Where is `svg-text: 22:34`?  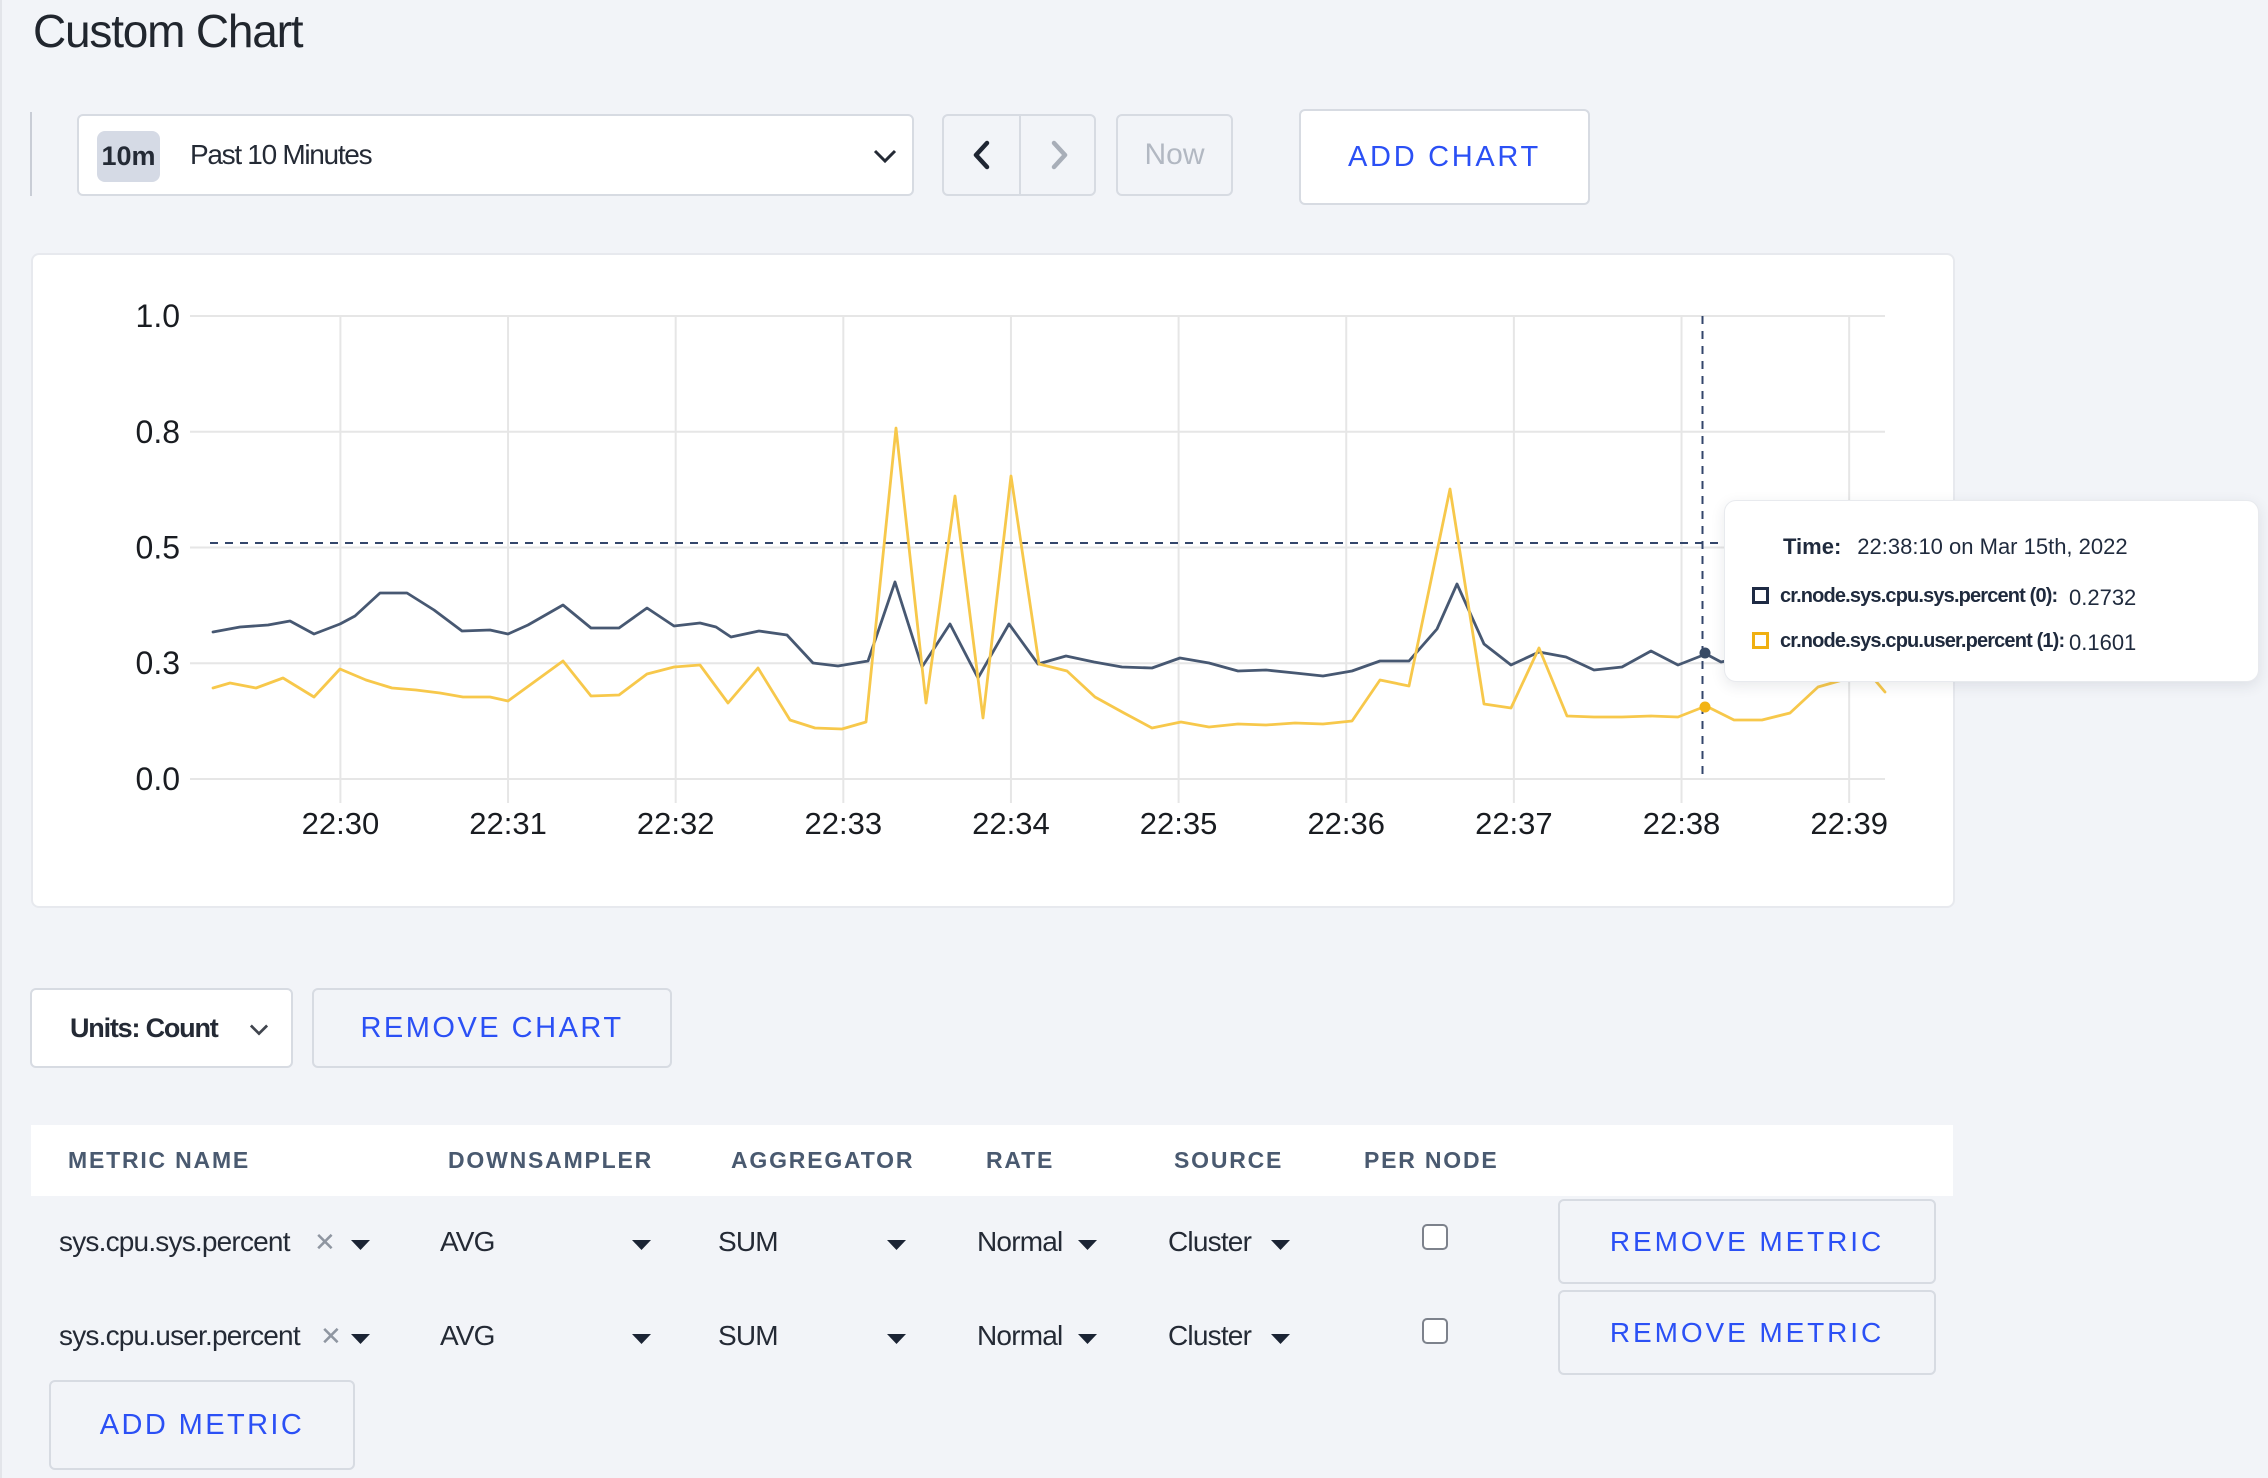
svg-text: 22:34 is located at coordinates (1011, 823).